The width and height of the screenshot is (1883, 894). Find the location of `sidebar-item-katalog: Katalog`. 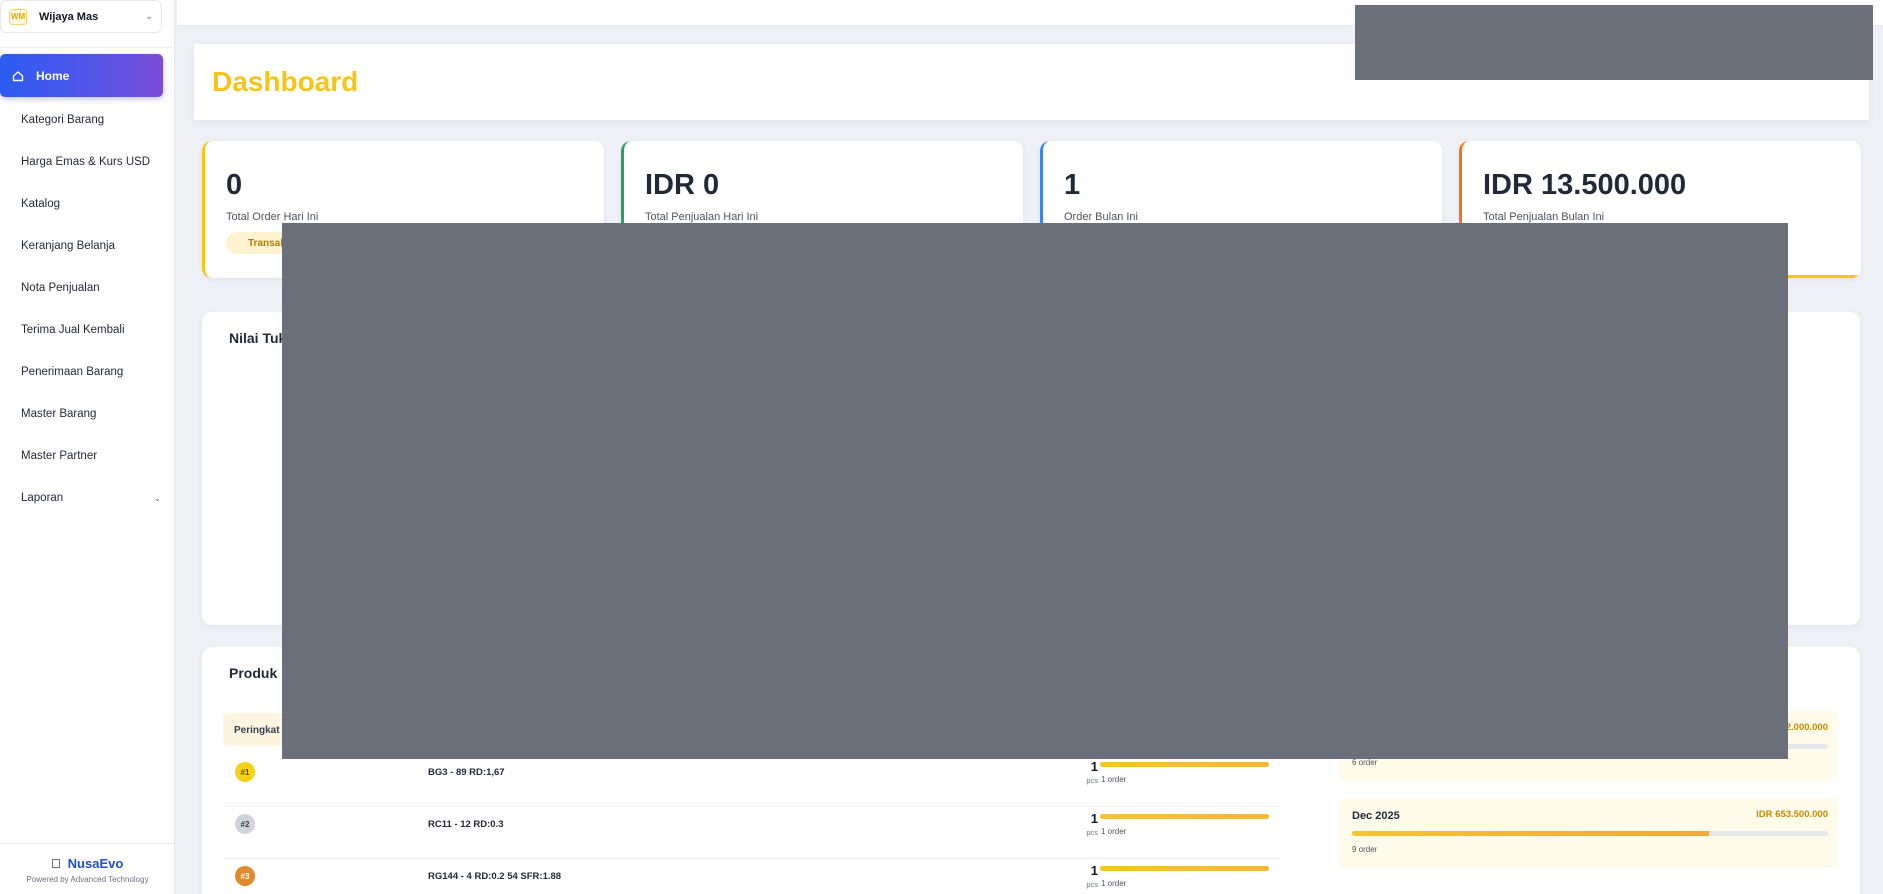

sidebar-item-katalog: Katalog is located at coordinates (91, 204).